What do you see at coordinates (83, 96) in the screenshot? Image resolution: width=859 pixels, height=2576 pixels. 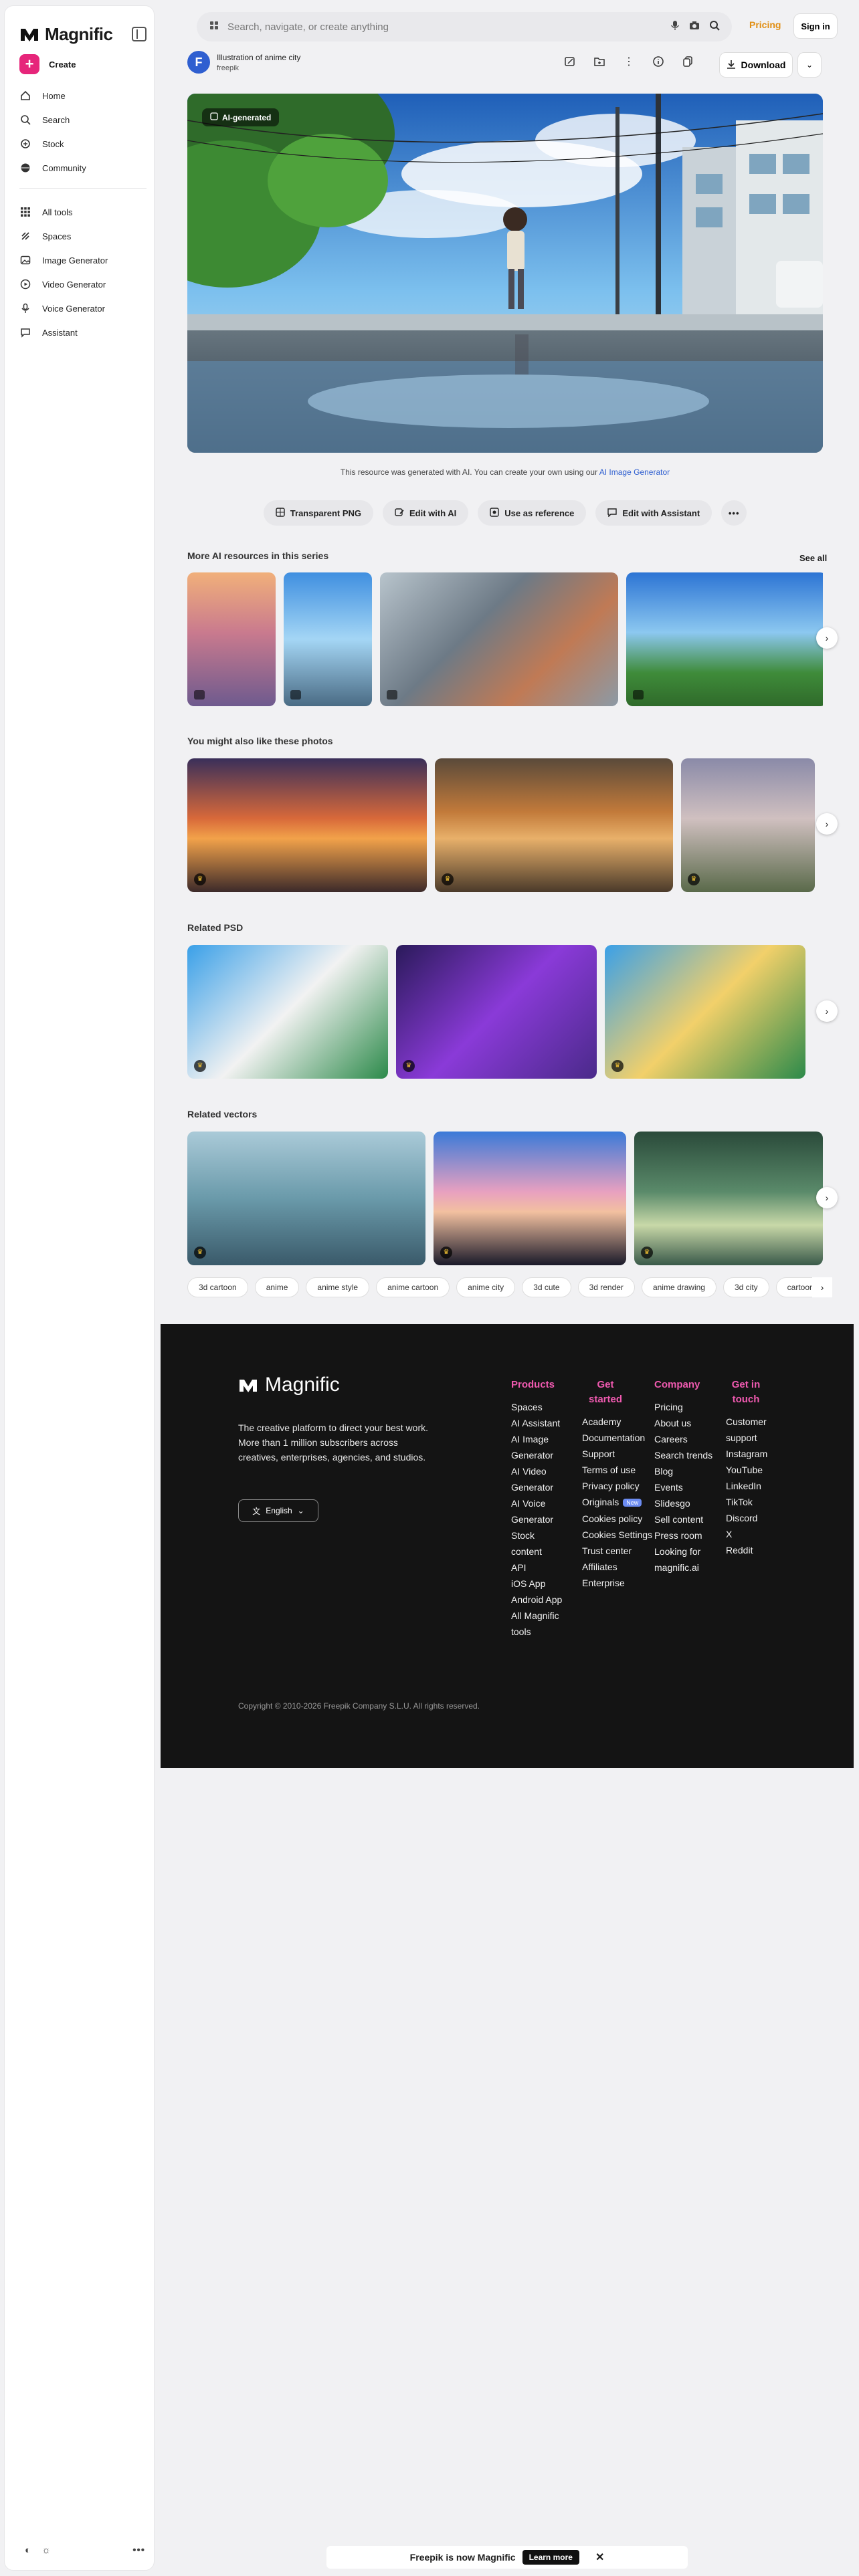 I see `sidebar-item-home: Home` at bounding box center [83, 96].